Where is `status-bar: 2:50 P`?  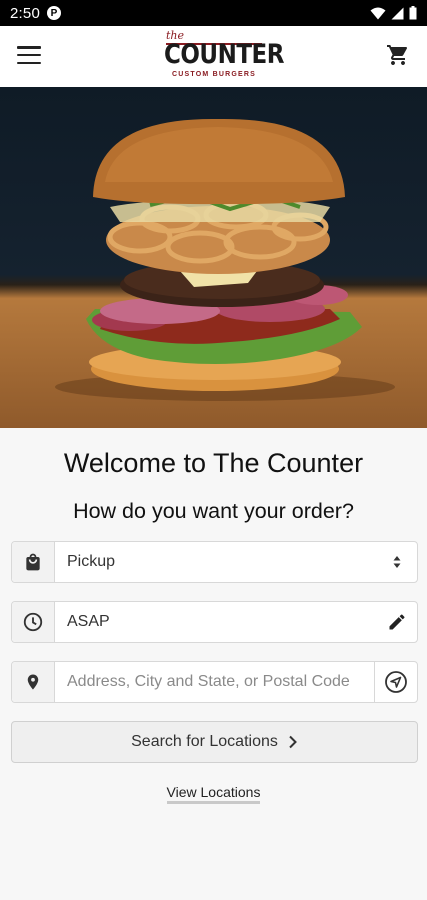
status-bar: 2:50 P is located at coordinates (213, 13).